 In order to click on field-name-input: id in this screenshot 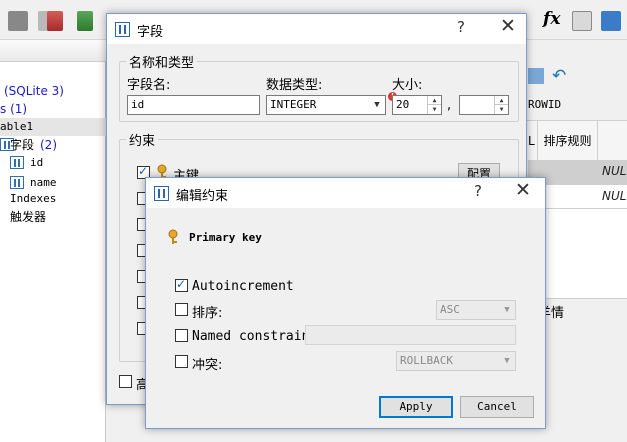, I will do `click(193, 105)`.